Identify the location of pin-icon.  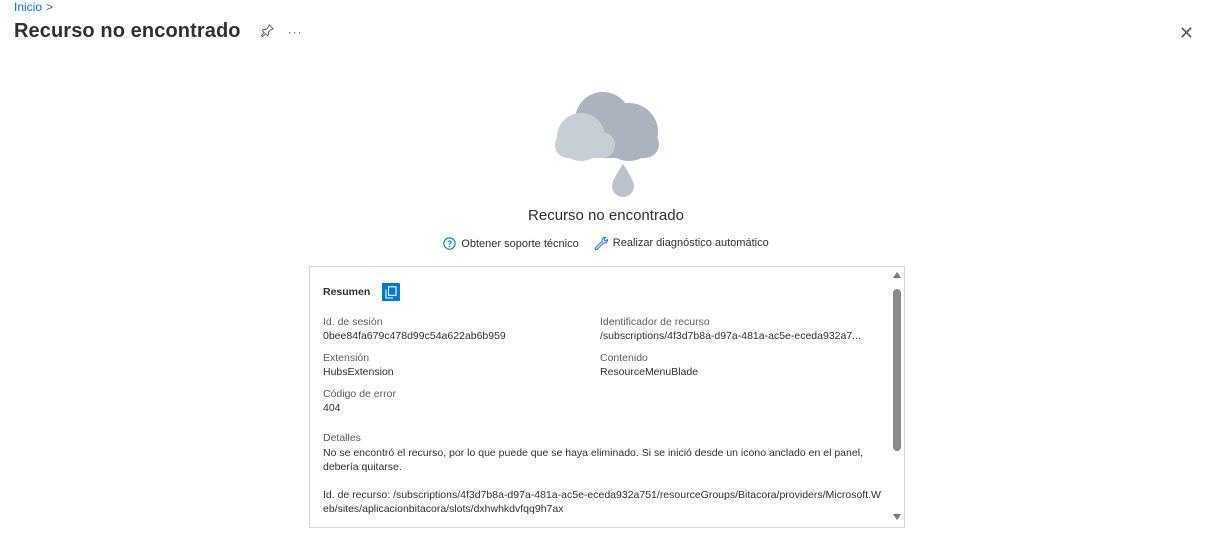
(267, 31).